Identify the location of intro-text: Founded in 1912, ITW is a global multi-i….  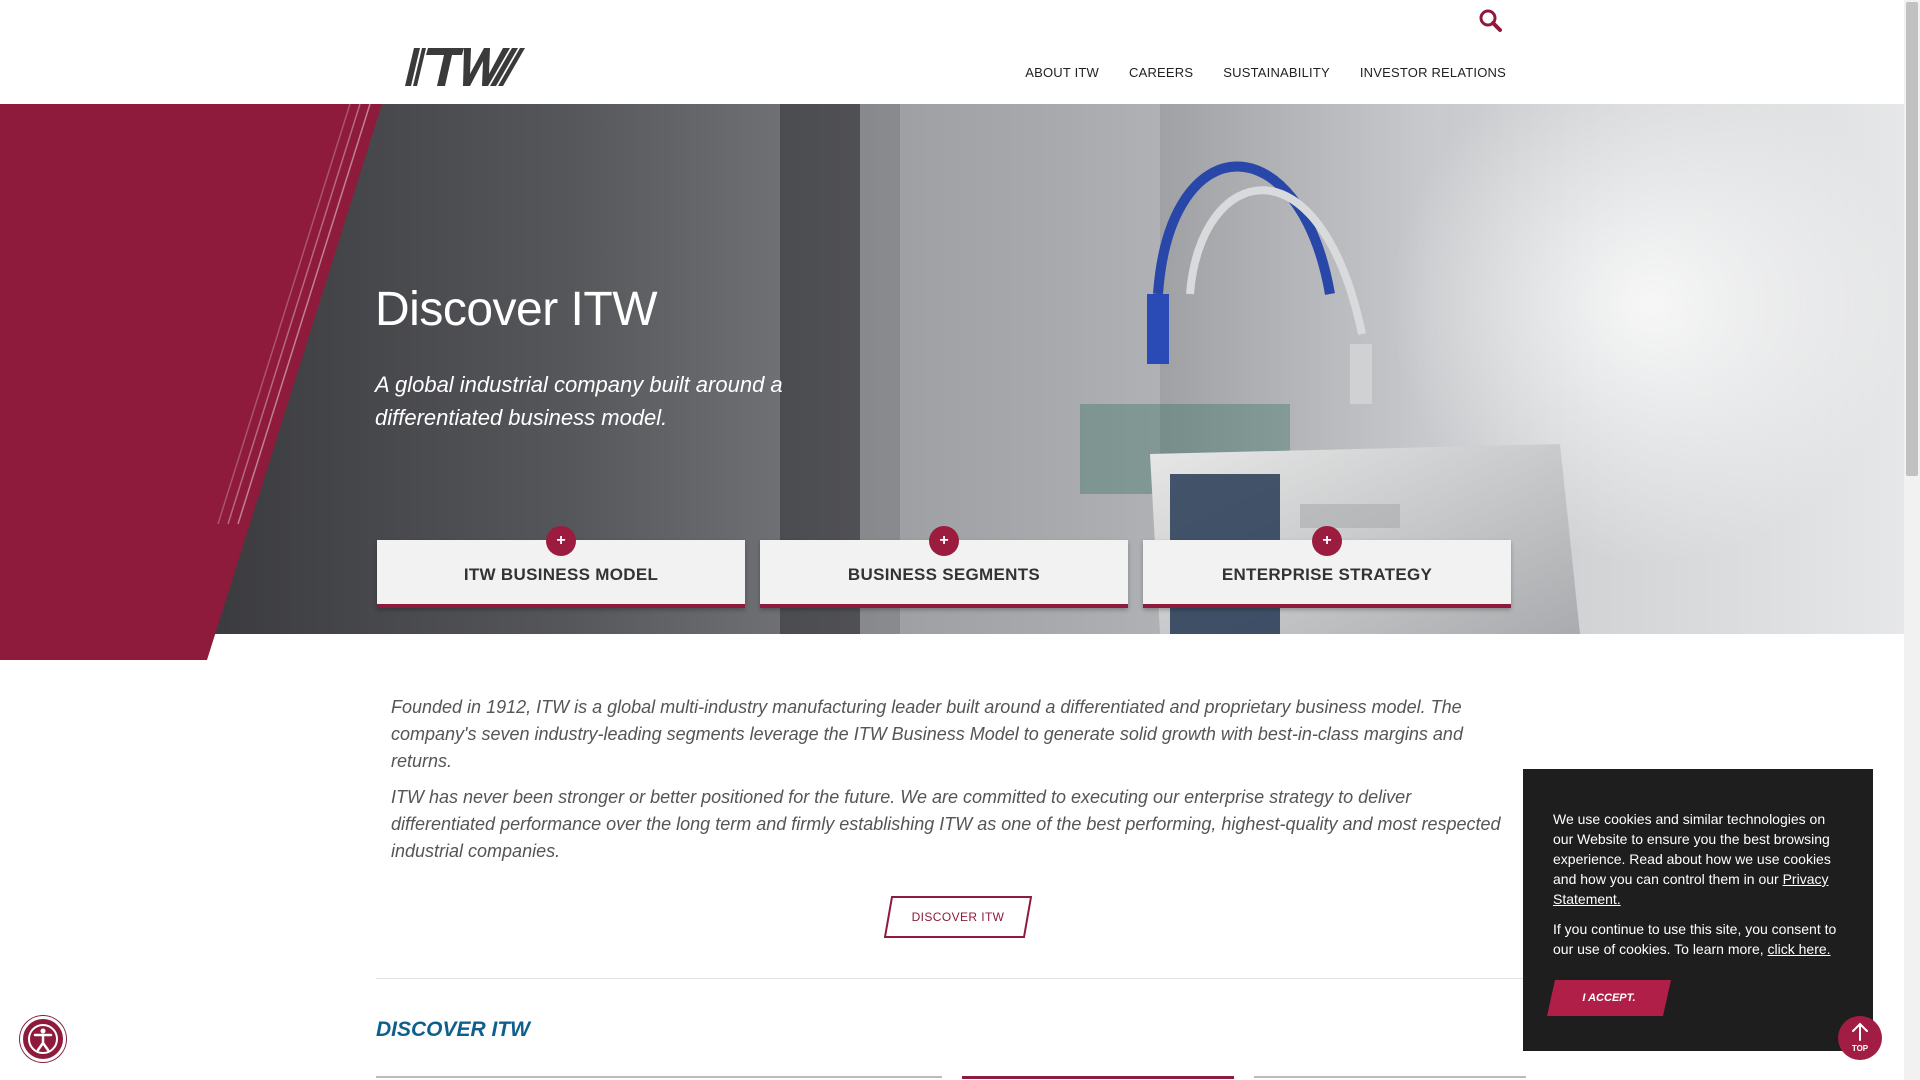
(951, 779).